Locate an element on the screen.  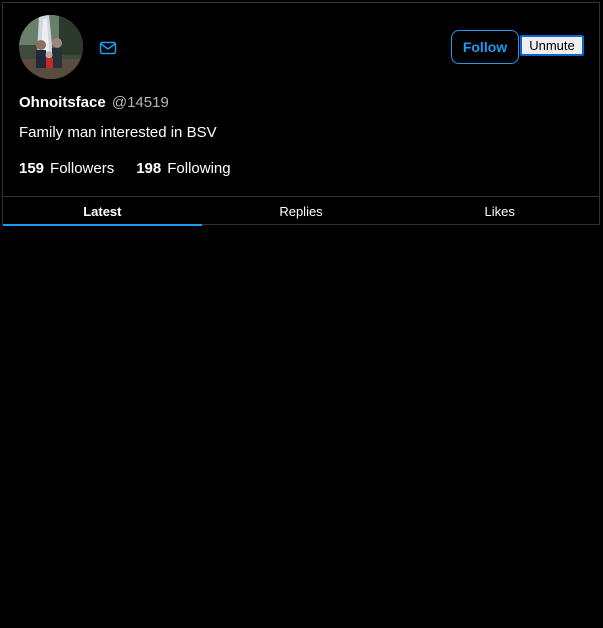
avatar is located at coordinates (51, 47).